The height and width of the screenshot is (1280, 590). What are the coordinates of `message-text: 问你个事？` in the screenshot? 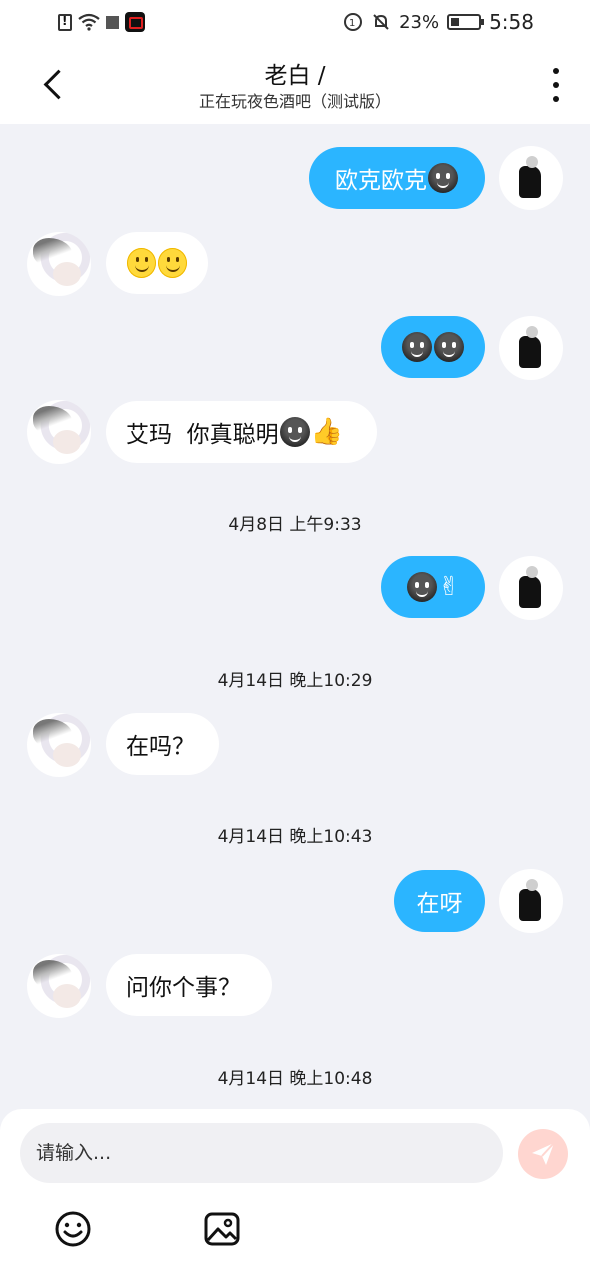 It's located at (183, 988).